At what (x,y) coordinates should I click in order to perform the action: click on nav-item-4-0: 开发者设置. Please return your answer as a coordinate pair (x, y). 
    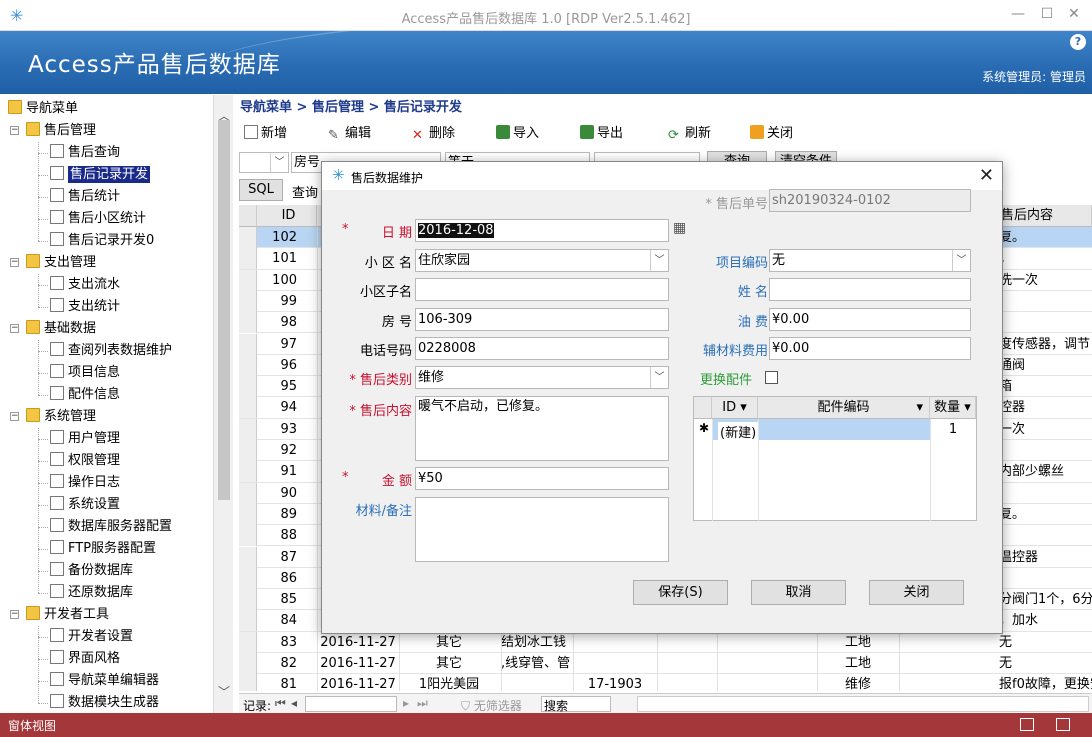
    Looking at the image, I should click on (91, 637).